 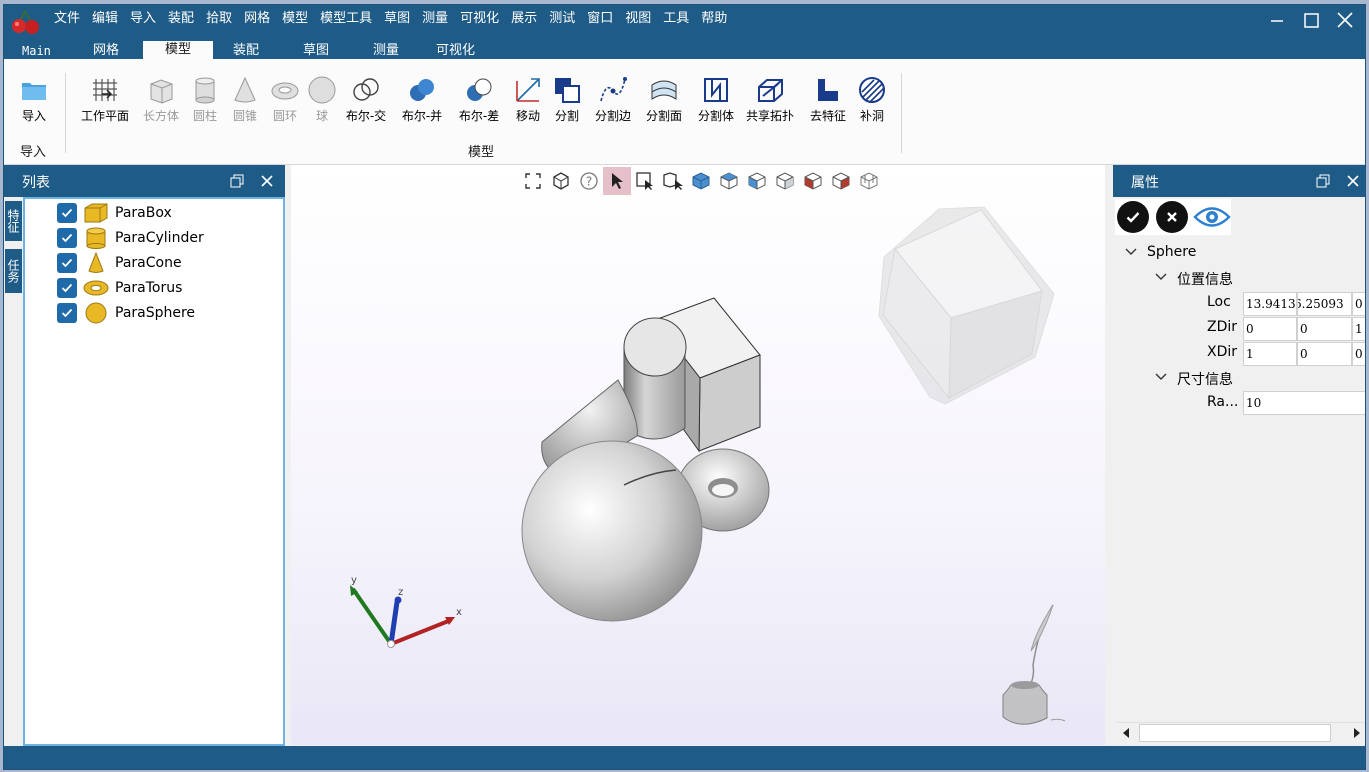 I want to click on maximize-icon, so click(x=1311, y=21).